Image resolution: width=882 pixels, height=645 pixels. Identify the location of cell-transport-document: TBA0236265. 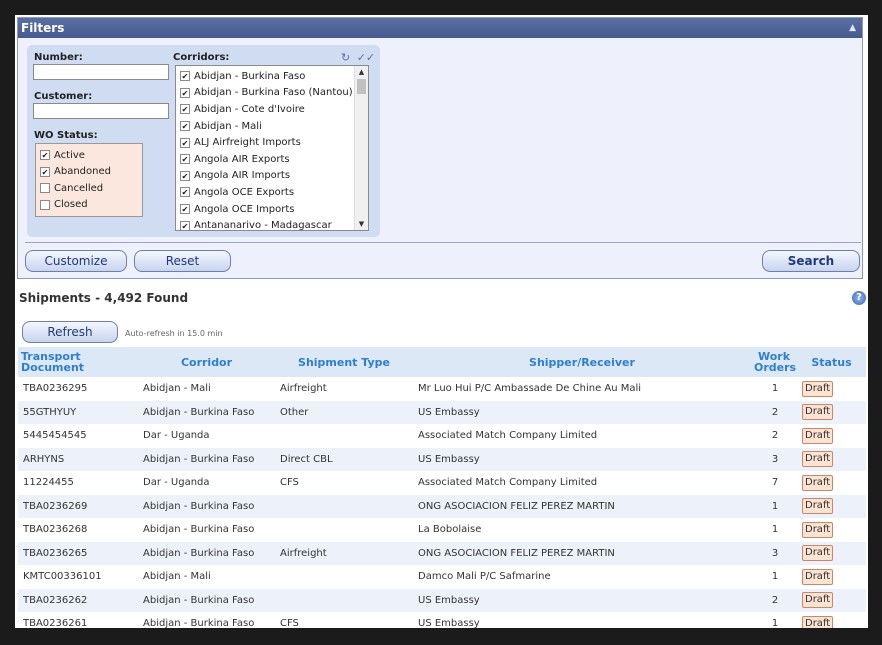
(78, 553).